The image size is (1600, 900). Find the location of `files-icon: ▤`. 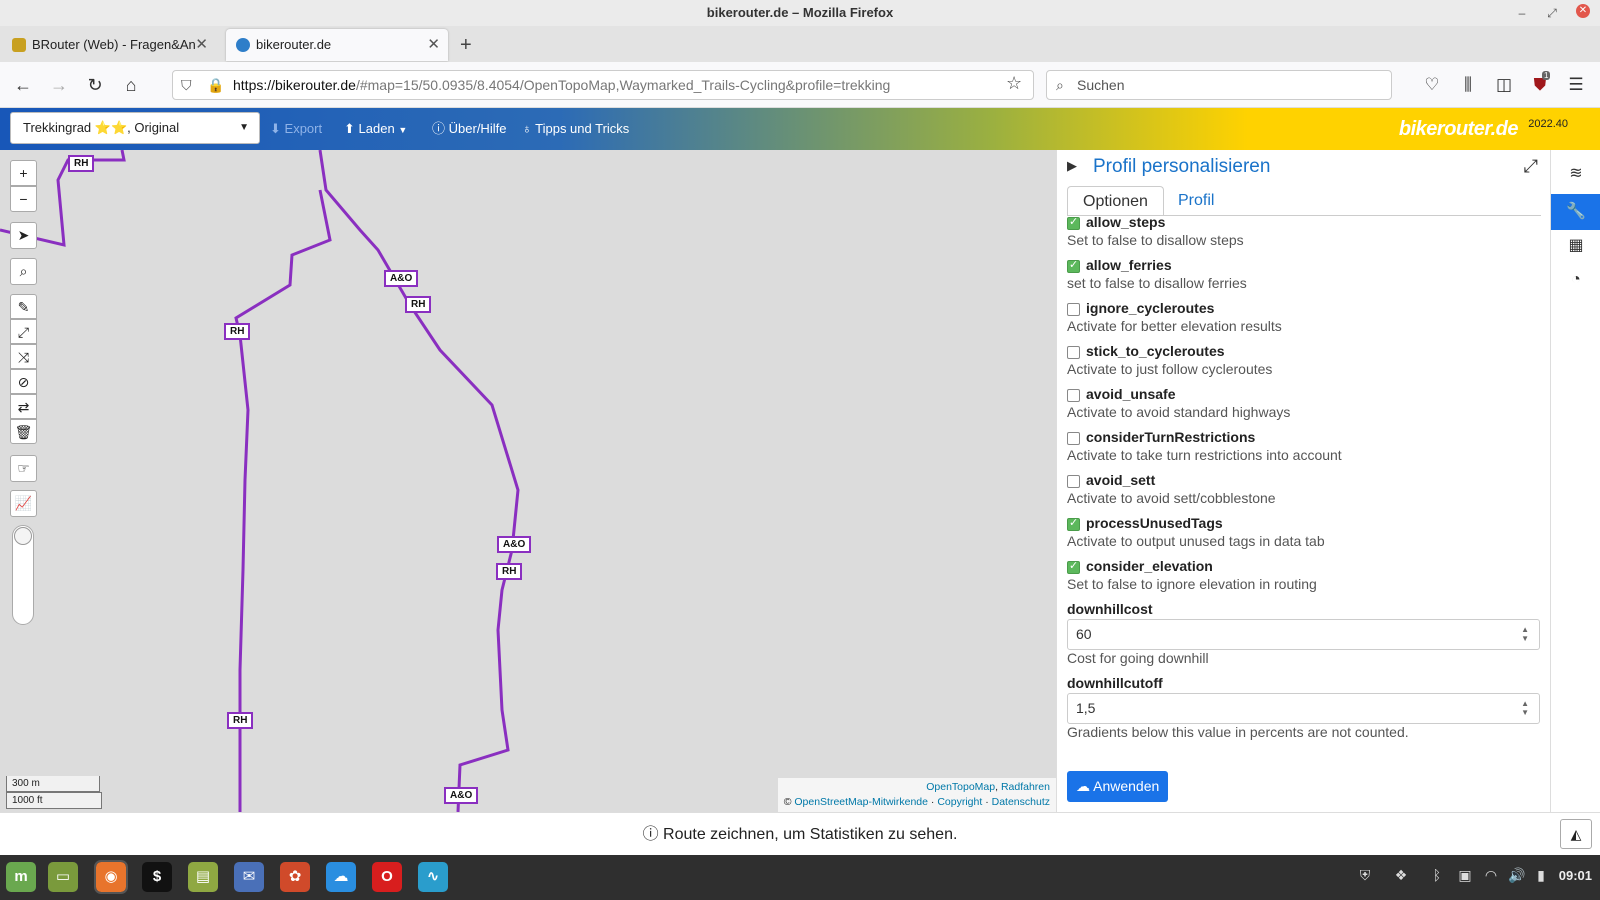

files-icon: ▤ is located at coordinates (203, 877).